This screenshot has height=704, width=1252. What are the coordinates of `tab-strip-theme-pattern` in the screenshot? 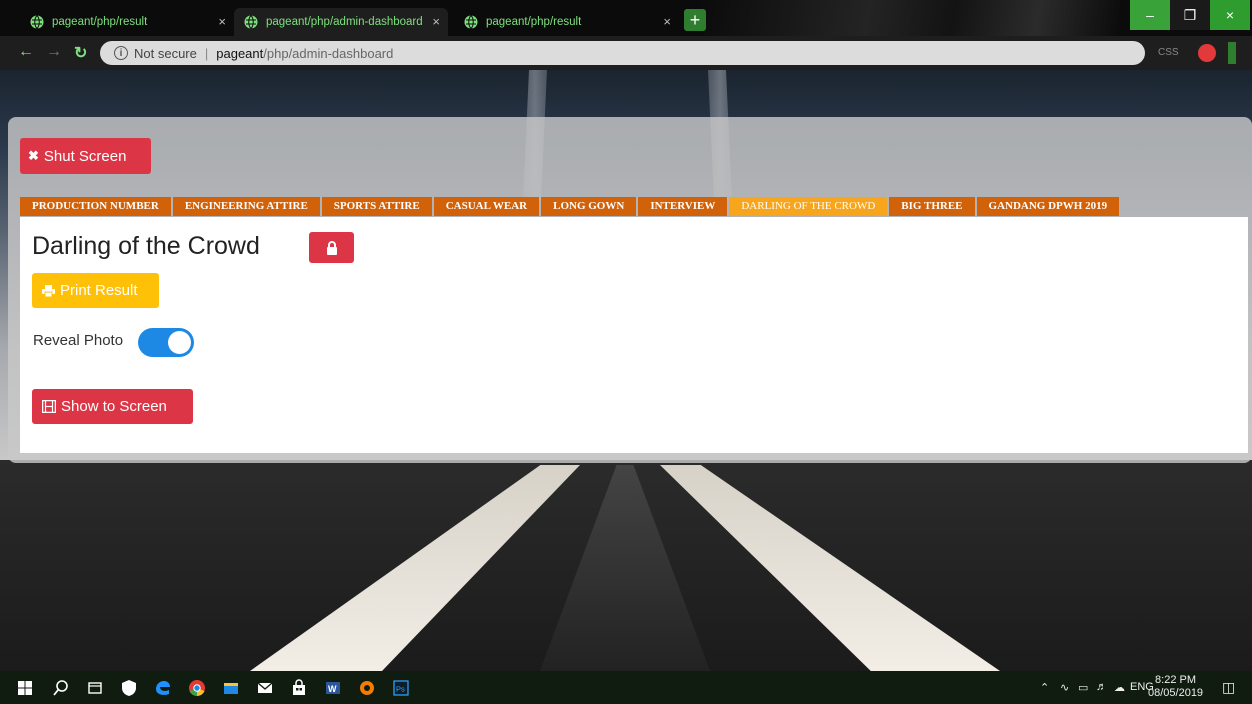 It's located at (910, 18).